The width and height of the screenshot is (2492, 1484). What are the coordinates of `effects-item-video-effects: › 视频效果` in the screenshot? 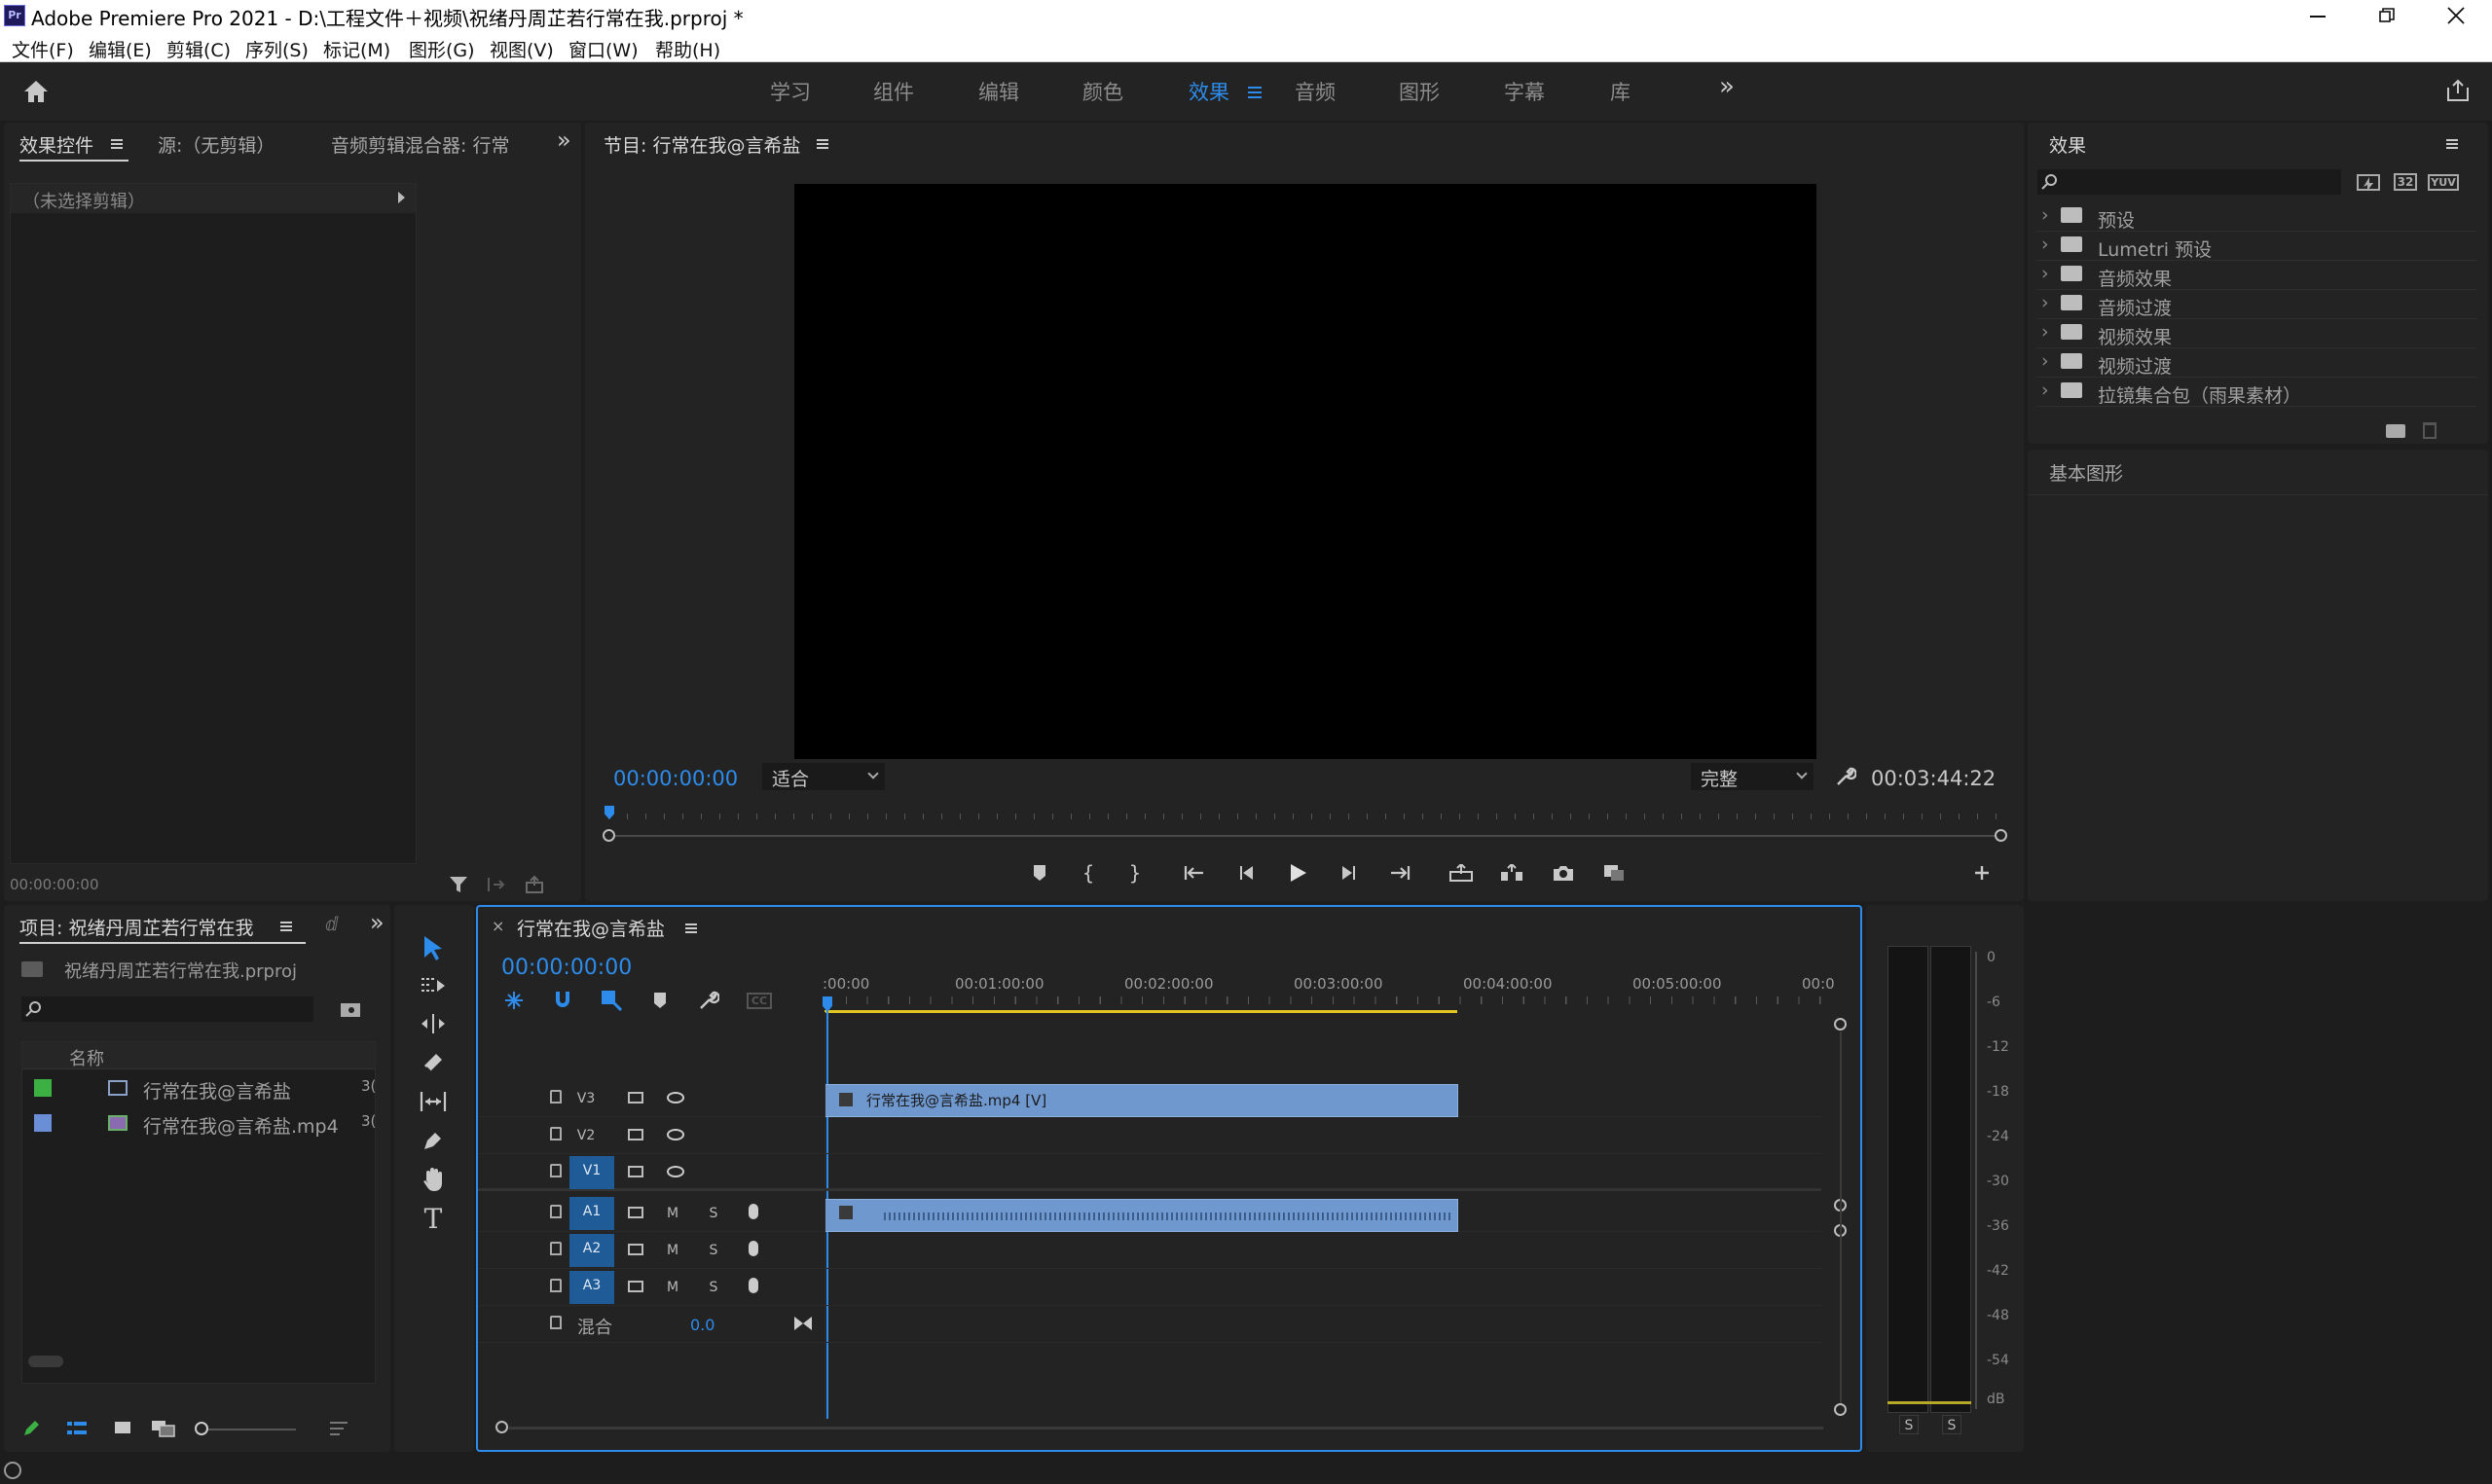 It's located at (2257, 333).